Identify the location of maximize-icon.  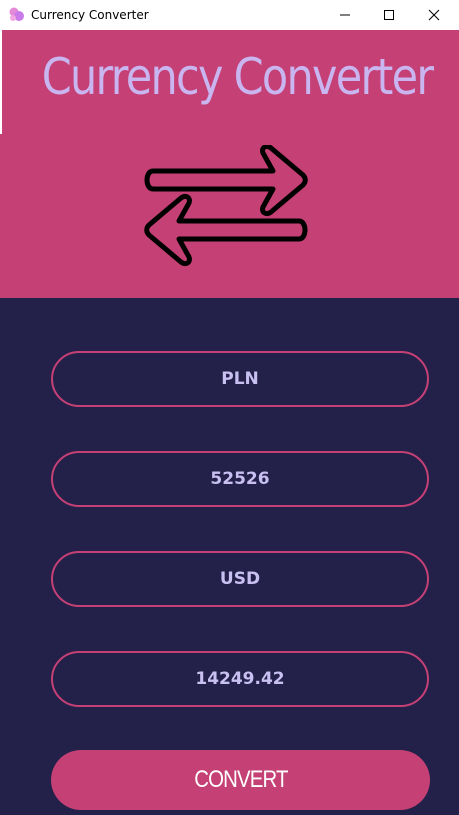
(388, 15).